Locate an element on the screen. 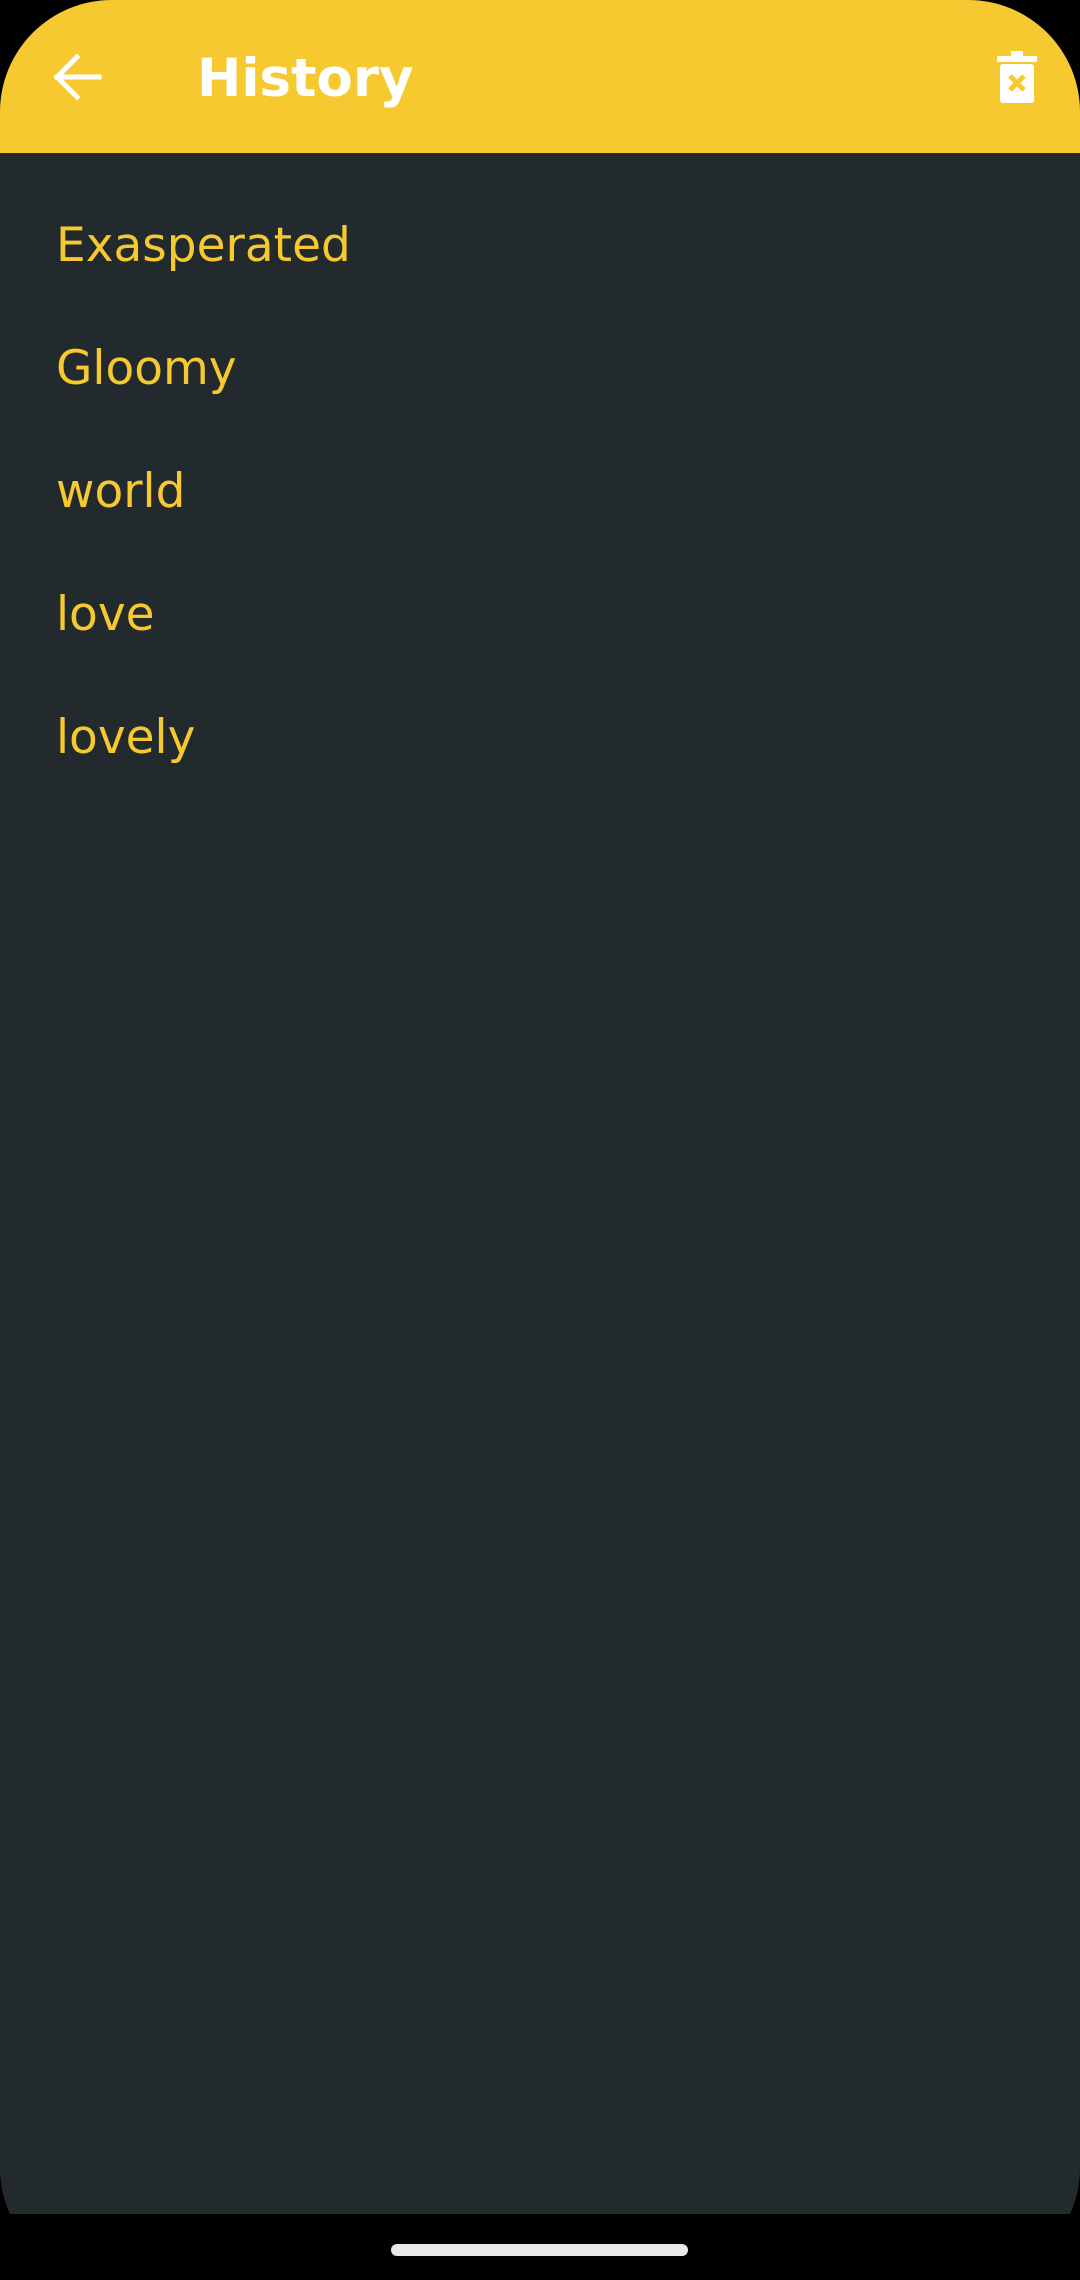  history-item-label: love is located at coordinates (105, 614).